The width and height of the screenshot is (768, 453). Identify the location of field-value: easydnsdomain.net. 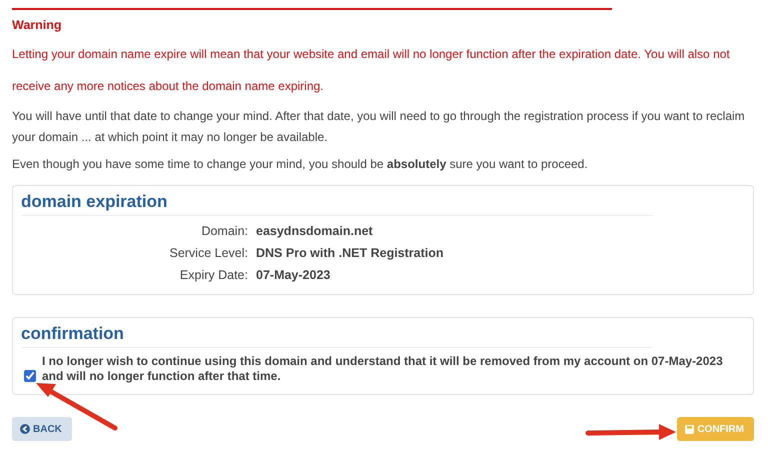
(315, 231).